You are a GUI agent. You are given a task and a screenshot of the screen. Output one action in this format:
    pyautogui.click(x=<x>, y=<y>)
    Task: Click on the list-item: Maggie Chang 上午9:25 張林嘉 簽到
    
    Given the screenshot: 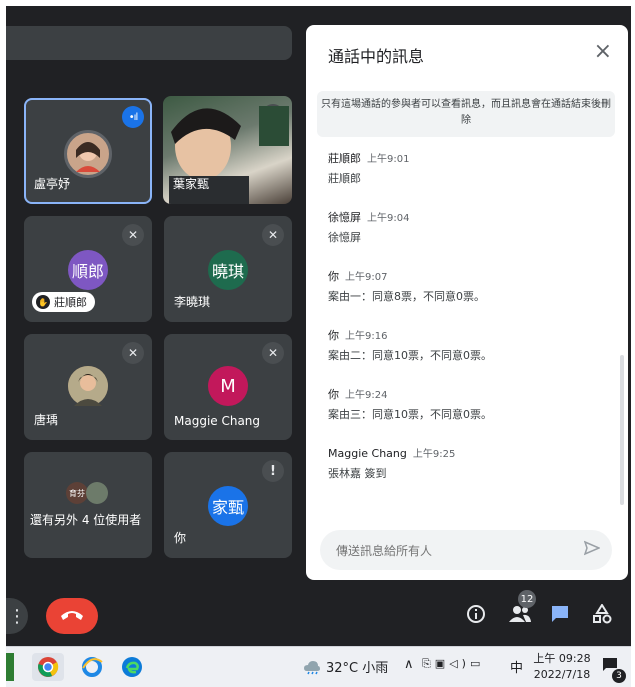 What is the action you would take?
    pyautogui.click(x=468, y=461)
    